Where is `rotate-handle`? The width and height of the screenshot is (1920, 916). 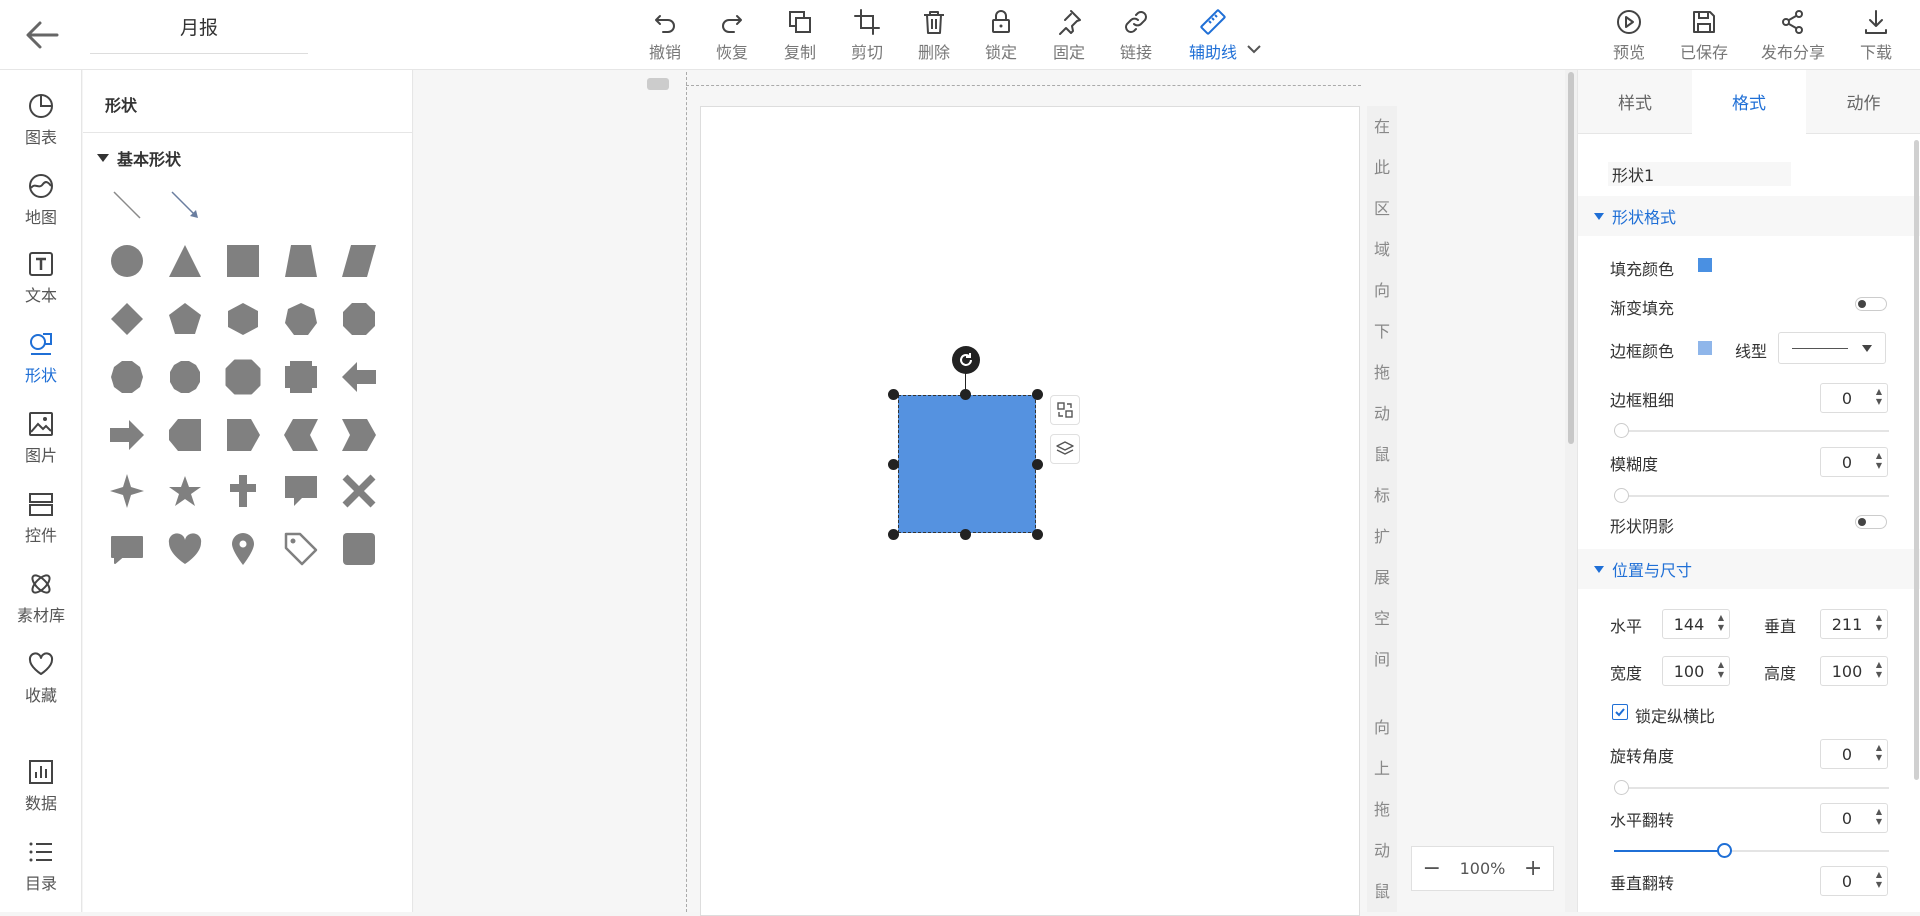 rotate-handle is located at coordinates (966, 360).